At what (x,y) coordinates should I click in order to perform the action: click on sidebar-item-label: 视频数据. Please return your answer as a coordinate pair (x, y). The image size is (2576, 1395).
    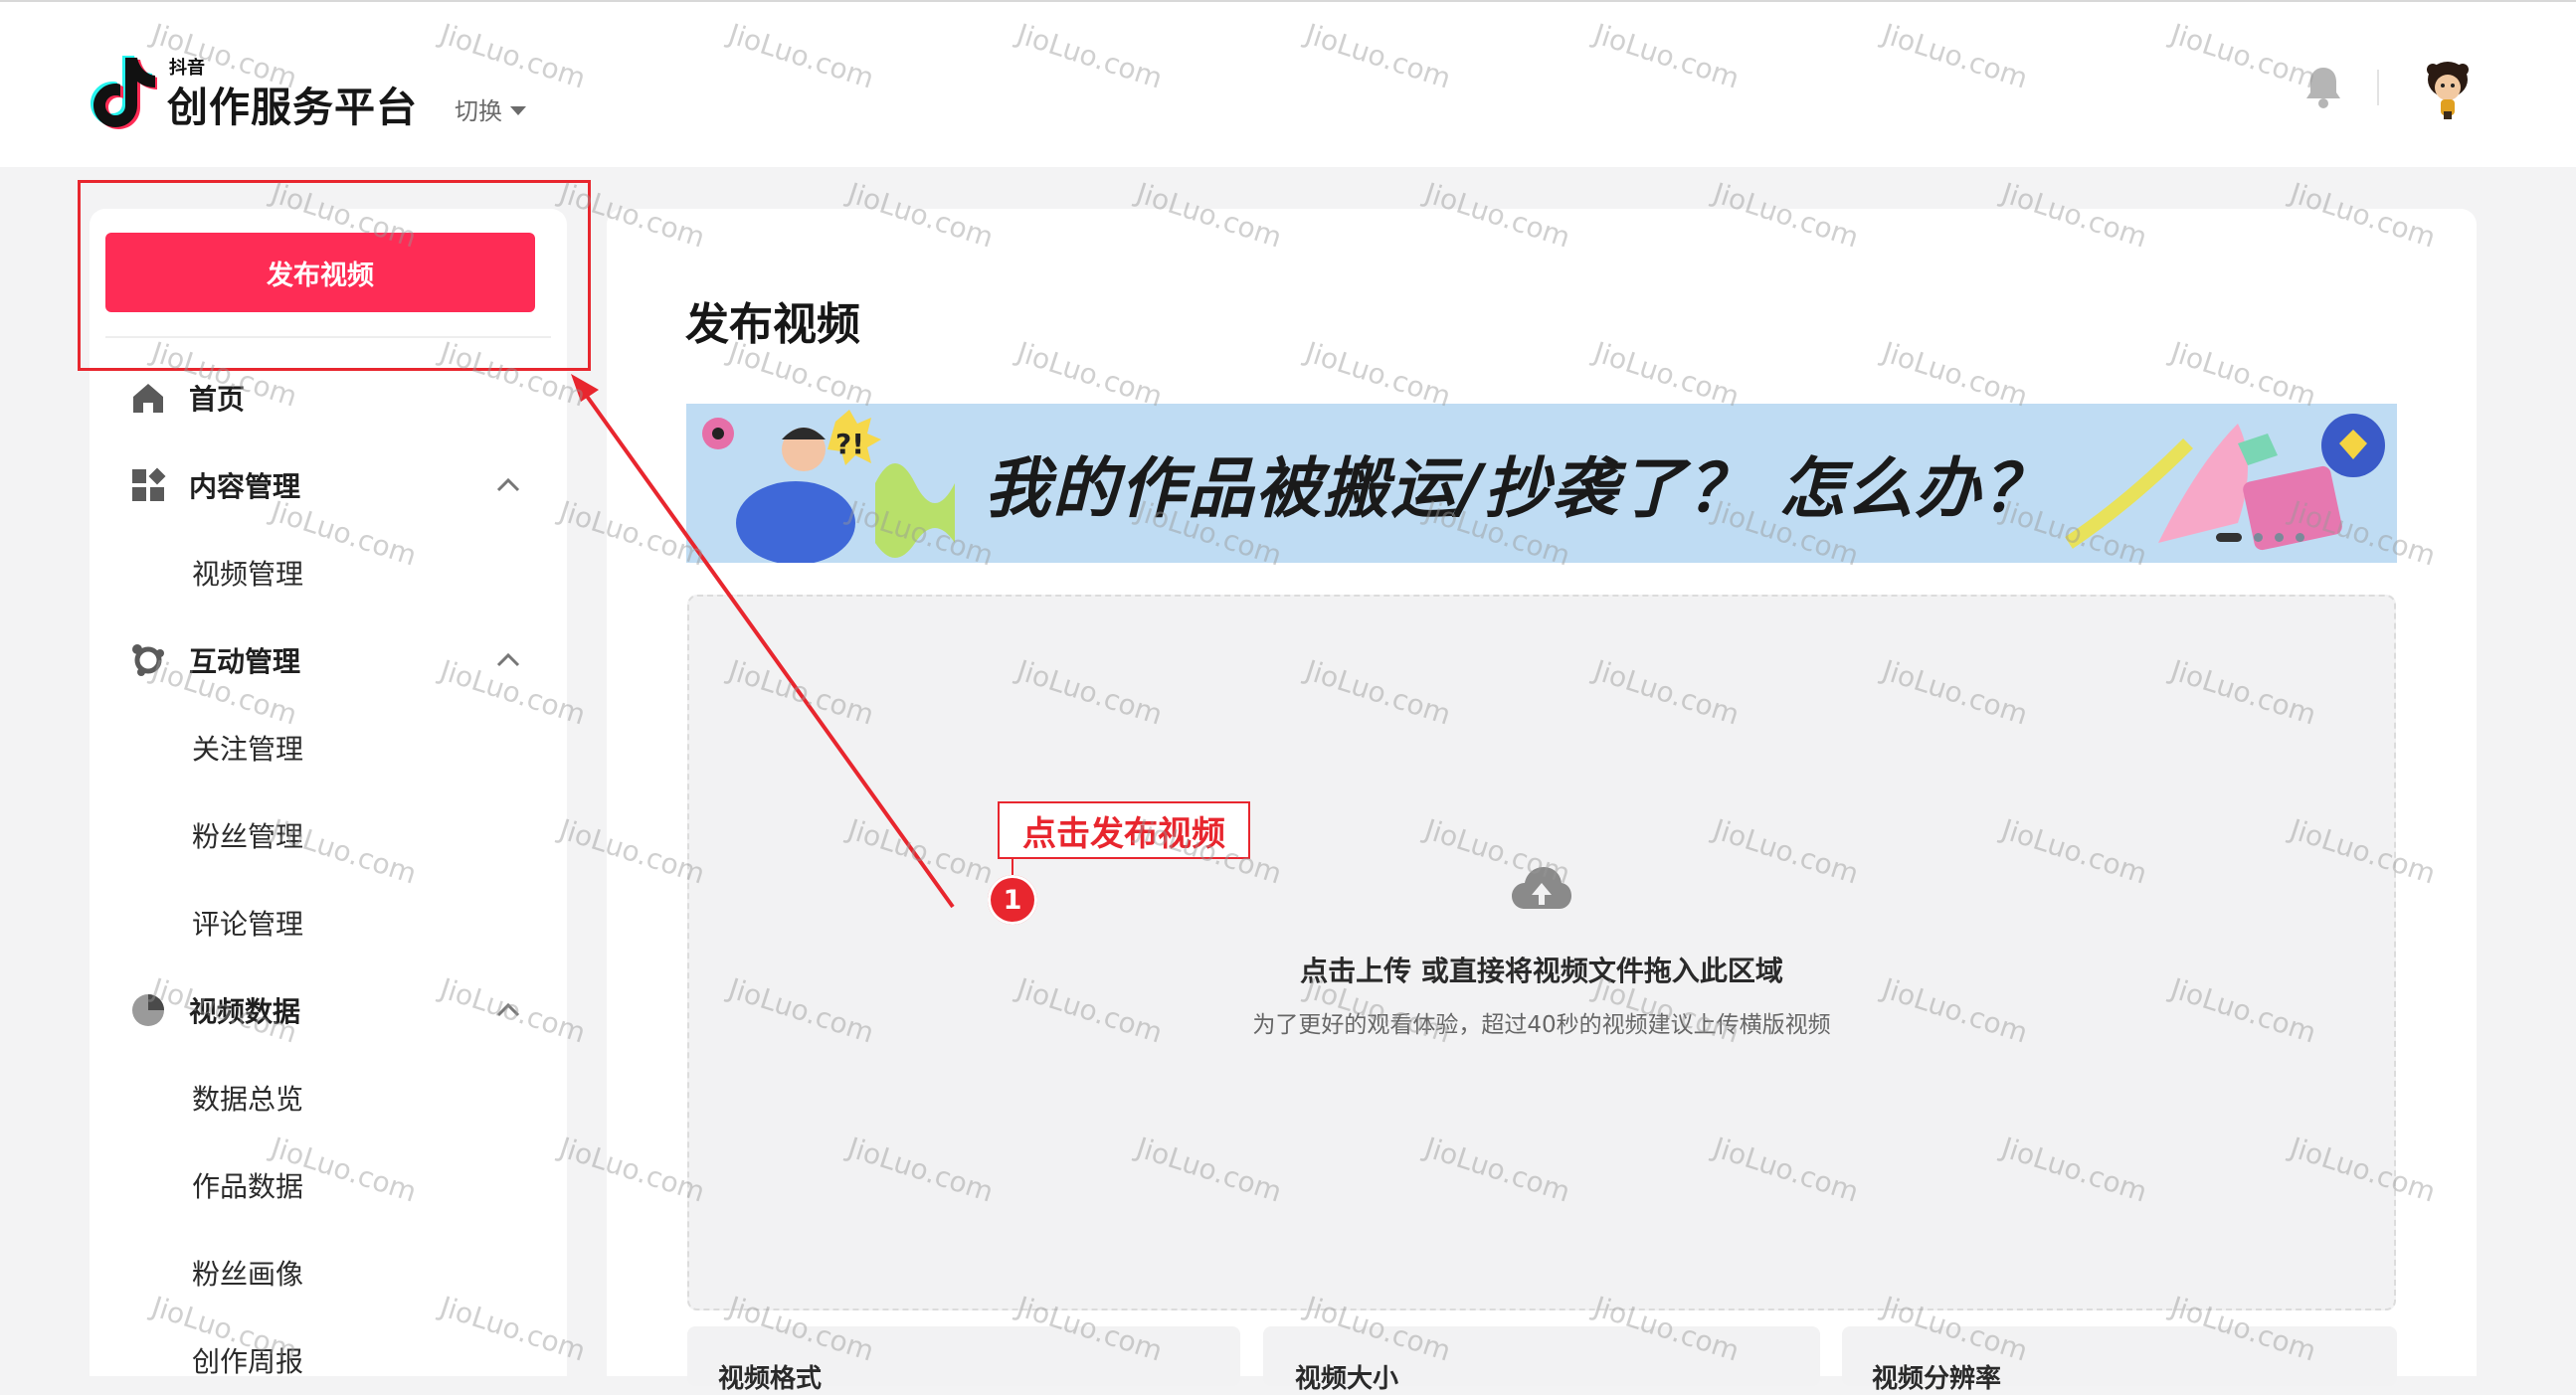
    Looking at the image, I should click on (245, 1011).